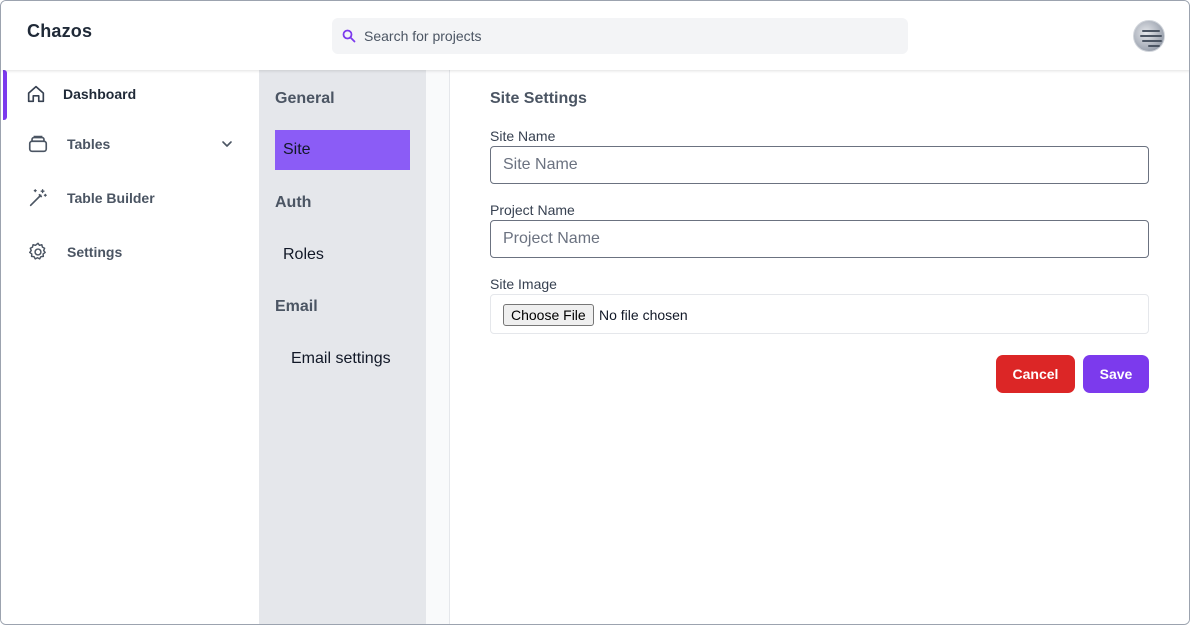 The width and height of the screenshot is (1190, 625). Describe the element at coordinates (629, 36) in the screenshot. I see `search-input` at that location.